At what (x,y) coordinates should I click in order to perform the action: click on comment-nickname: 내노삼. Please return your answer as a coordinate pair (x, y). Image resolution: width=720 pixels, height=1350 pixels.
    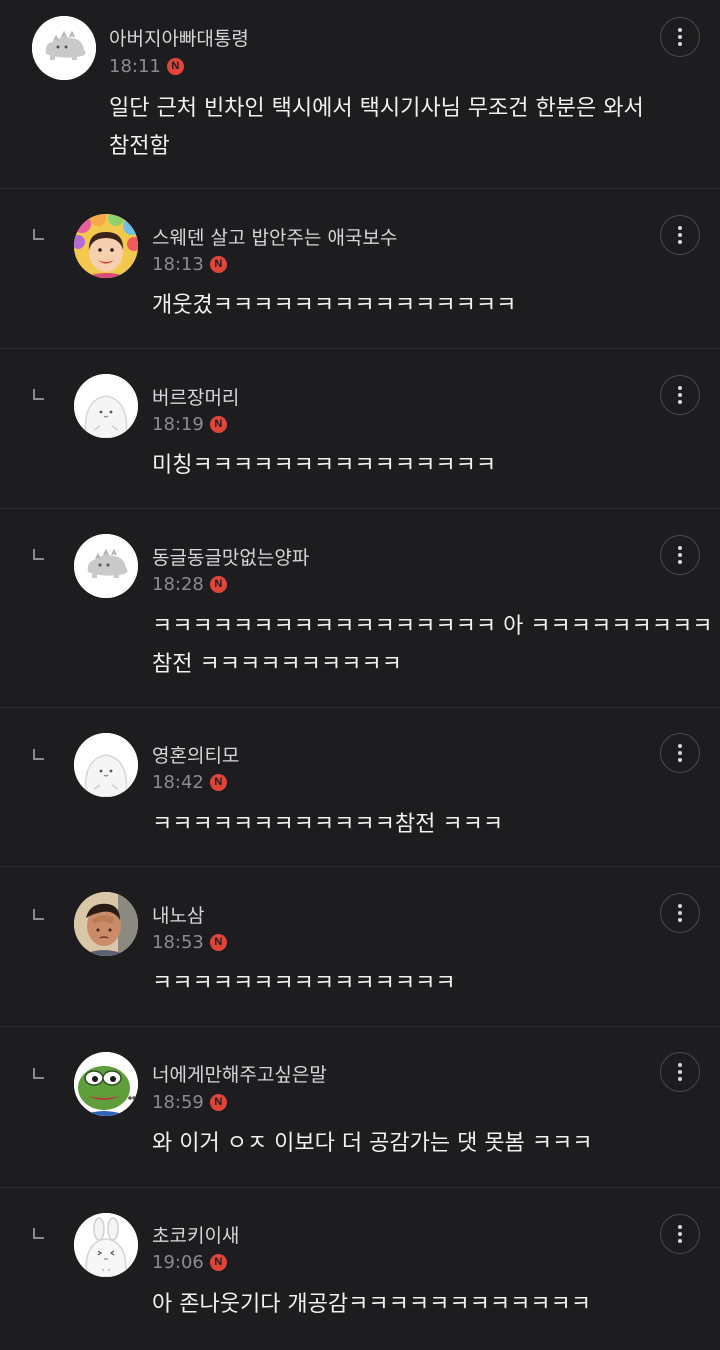
    Looking at the image, I should click on (178, 914).